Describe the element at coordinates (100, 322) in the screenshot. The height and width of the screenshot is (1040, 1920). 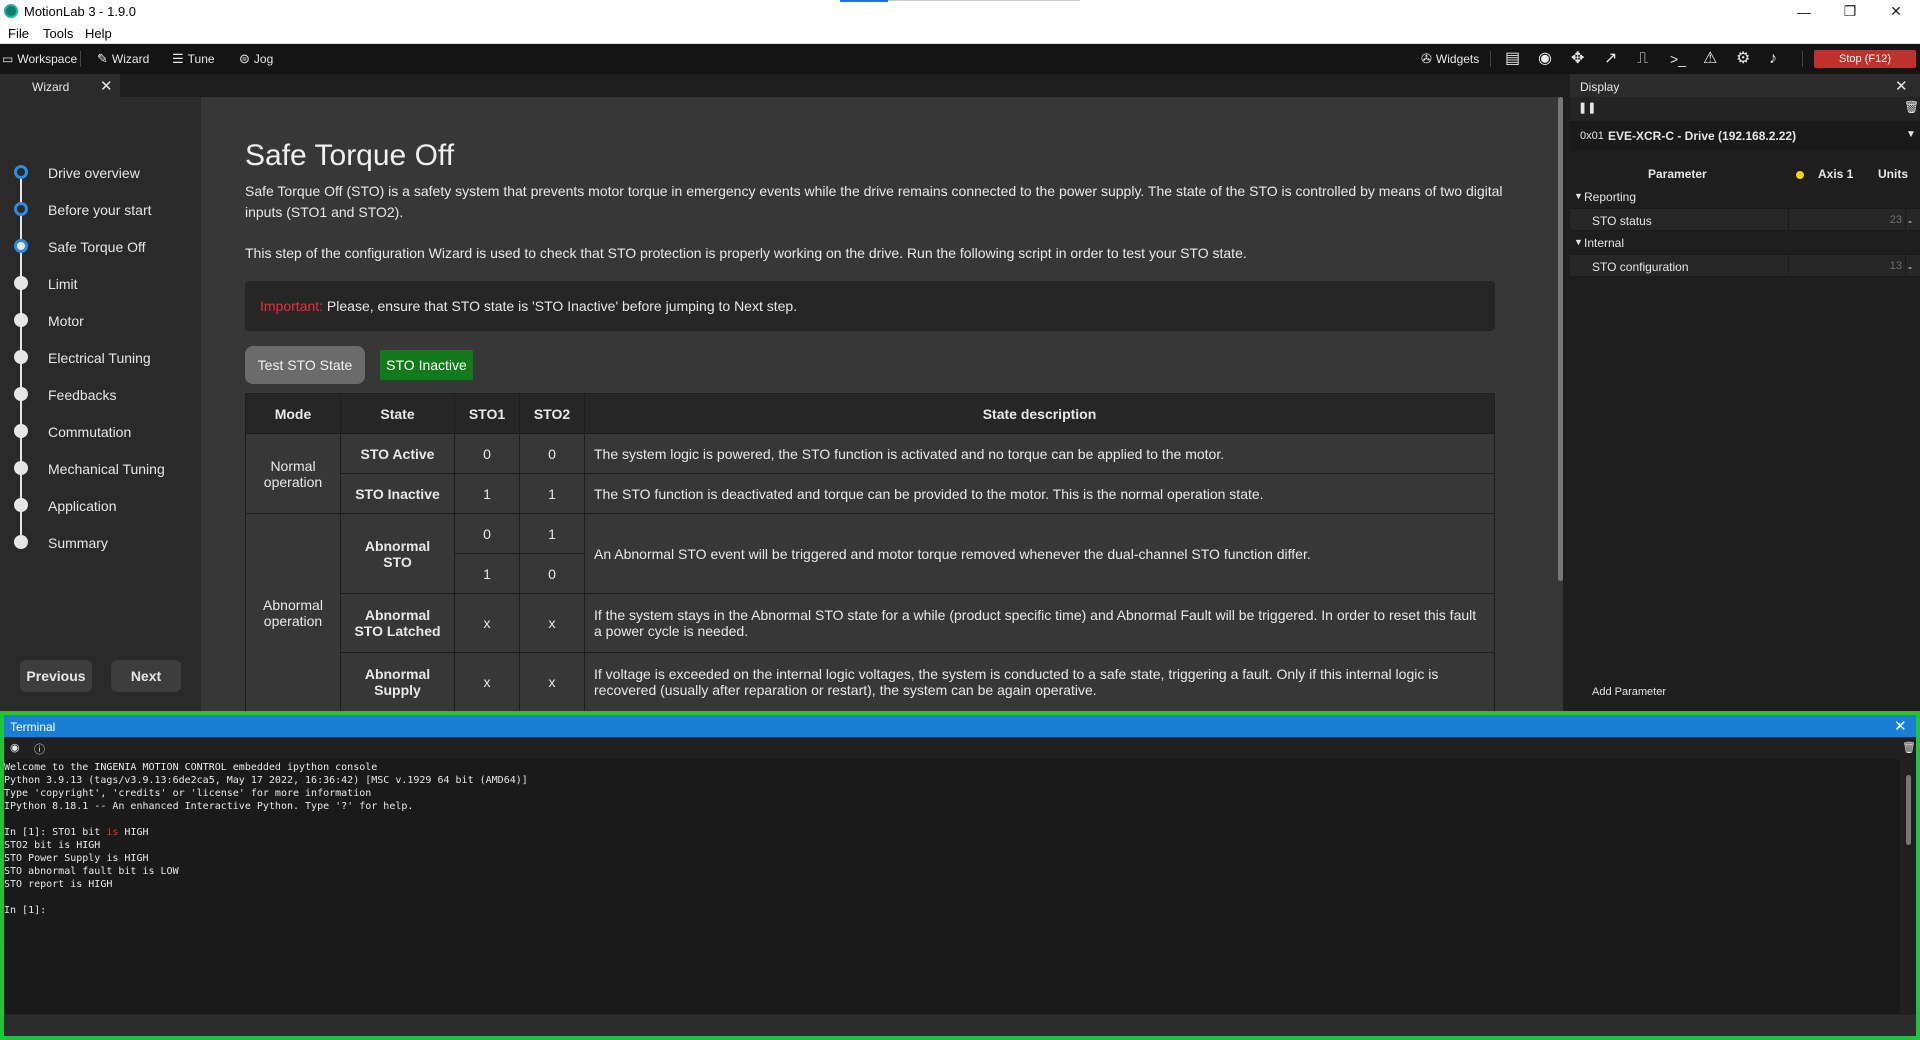
I see `wizard-step-motor: Motor` at that location.